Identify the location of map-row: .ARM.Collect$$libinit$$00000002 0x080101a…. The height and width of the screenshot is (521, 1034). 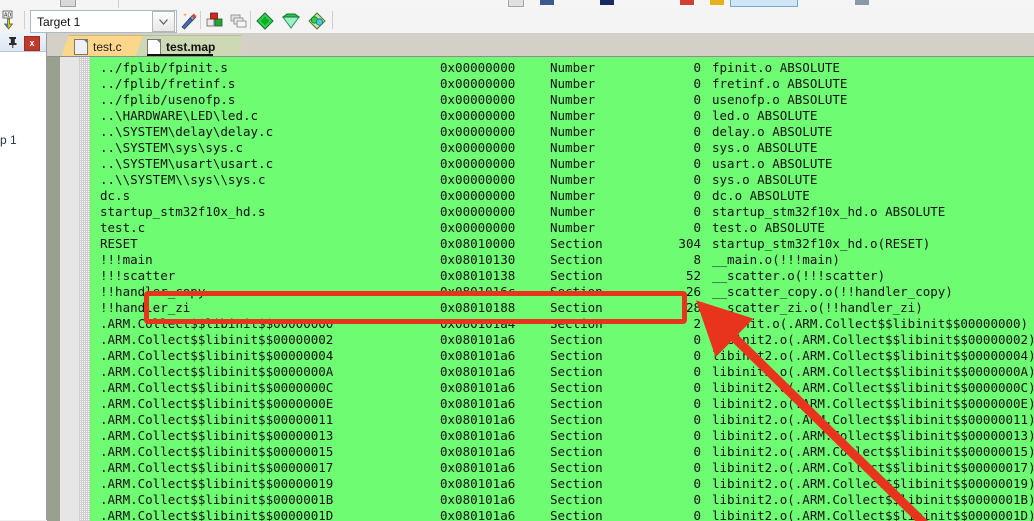
(562, 340).